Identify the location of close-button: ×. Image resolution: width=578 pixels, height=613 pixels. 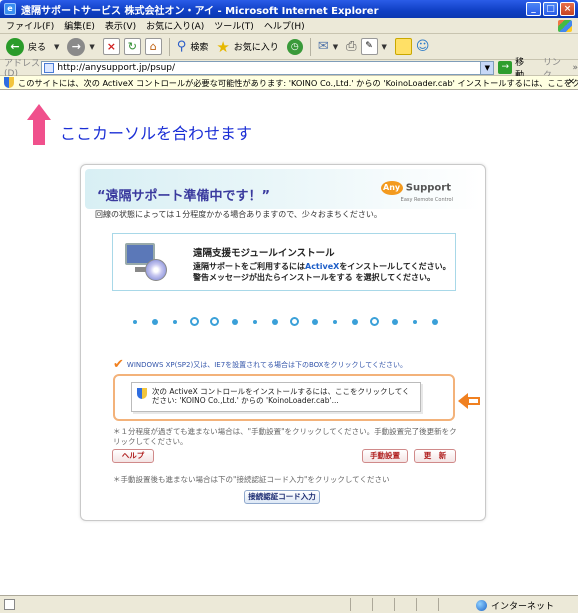
(567, 9).